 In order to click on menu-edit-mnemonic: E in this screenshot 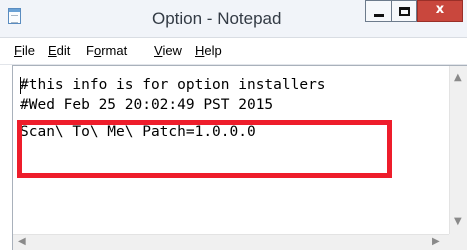, I will do `click(52, 50)`.